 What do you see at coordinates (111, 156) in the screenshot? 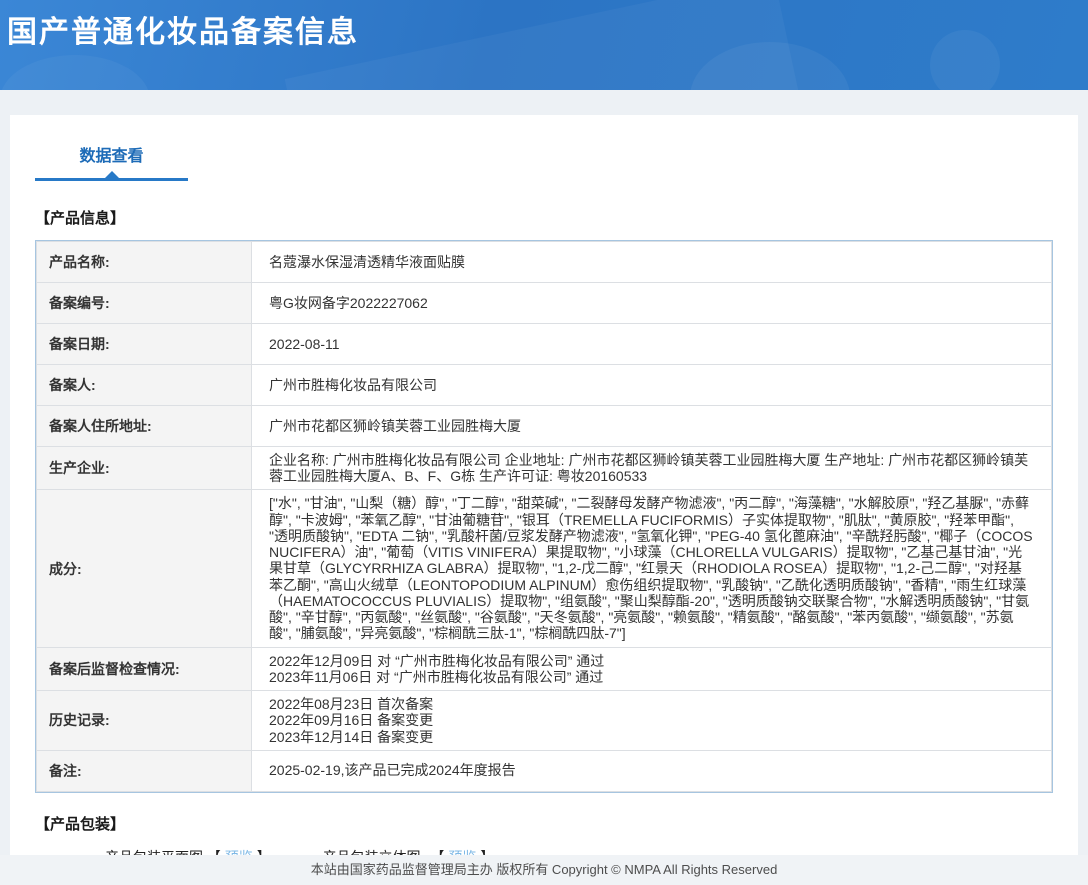
I see `tab-data-view-label: 数据查看` at bounding box center [111, 156].